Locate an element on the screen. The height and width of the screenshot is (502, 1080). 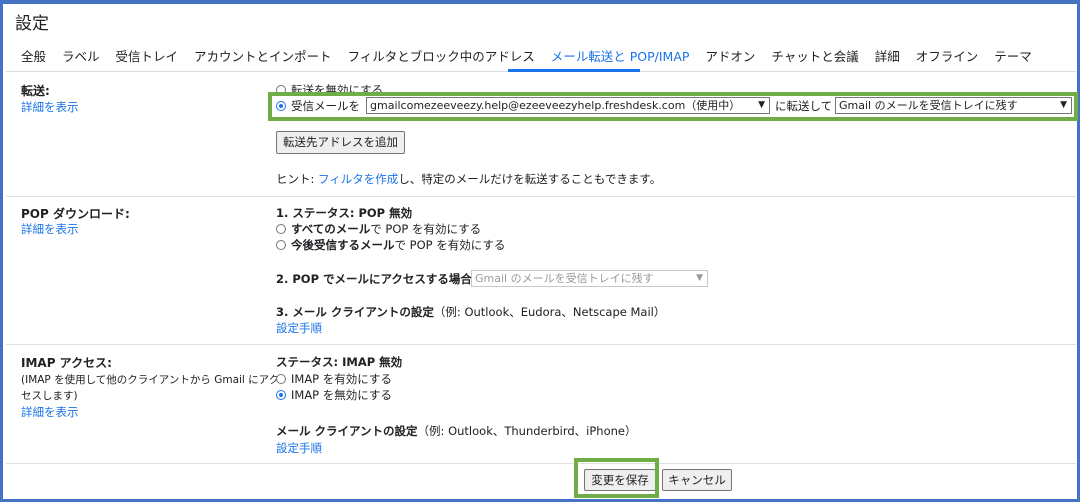
imap-setup-instructions-link: 設定手順 is located at coordinates (299, 448).